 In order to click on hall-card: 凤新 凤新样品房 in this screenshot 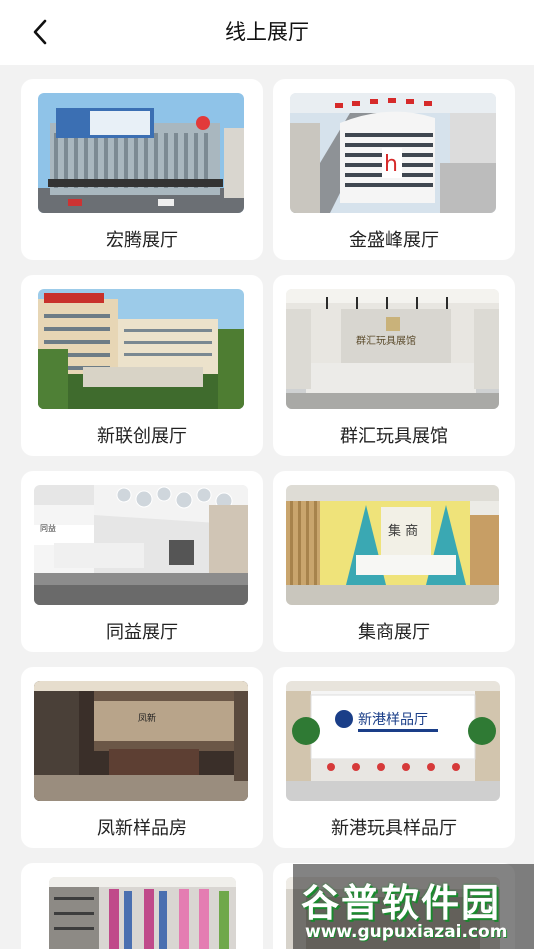, I will do `click(142, 757)`.